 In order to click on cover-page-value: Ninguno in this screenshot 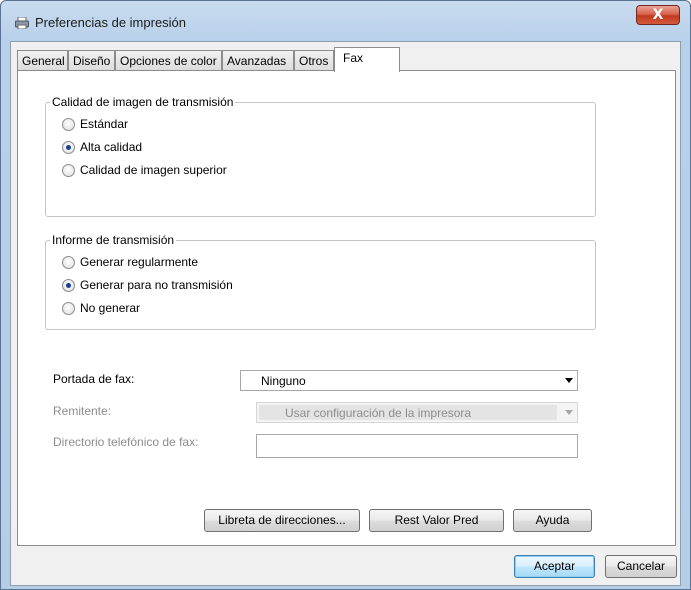, I will do `click(283, 381)`.